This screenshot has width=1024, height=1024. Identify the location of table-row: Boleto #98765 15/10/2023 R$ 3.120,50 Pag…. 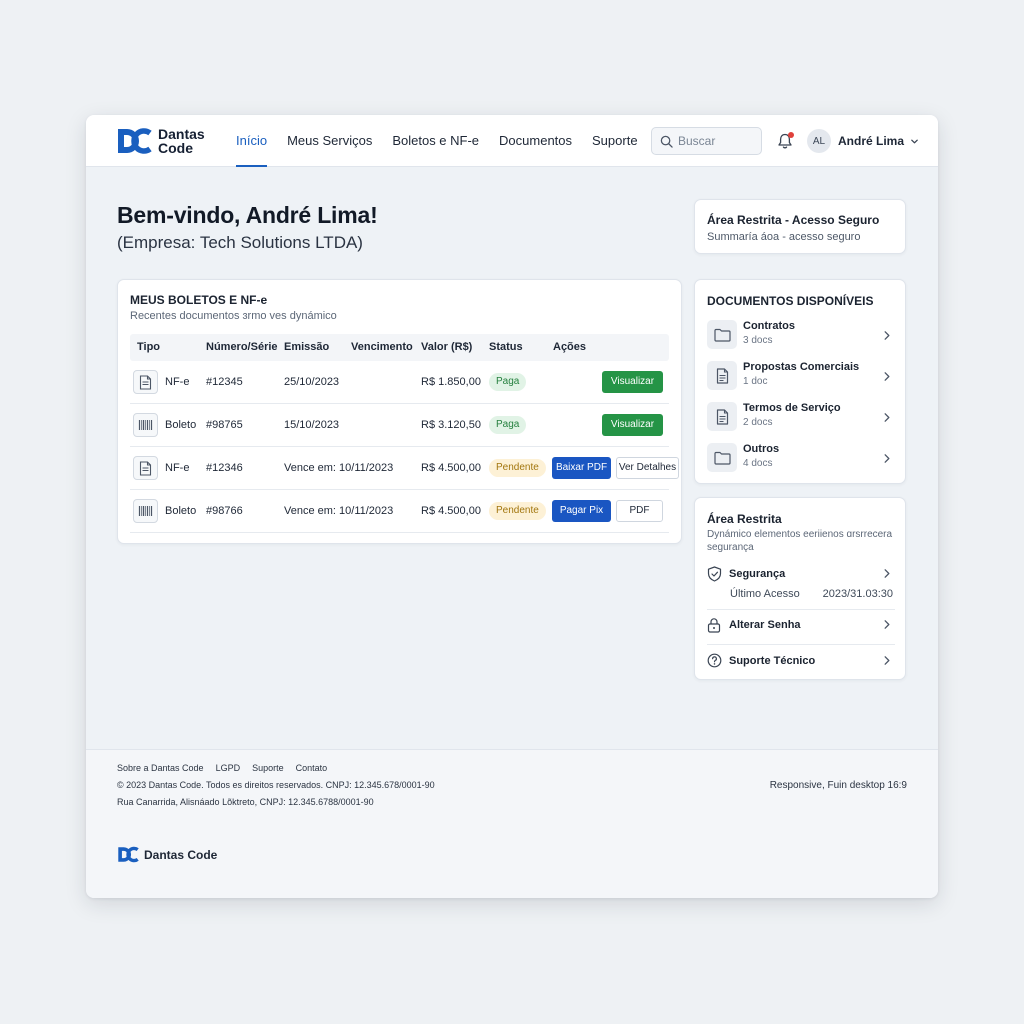
(399, 425).